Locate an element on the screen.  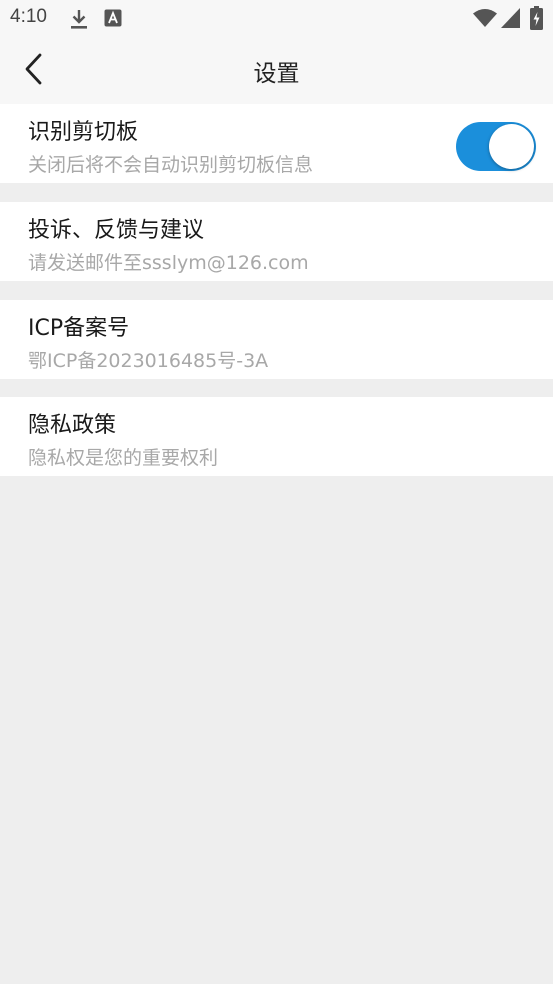
setting-subtitle: 隐私权是您的重要权利 is located at coordinates (123, 458).